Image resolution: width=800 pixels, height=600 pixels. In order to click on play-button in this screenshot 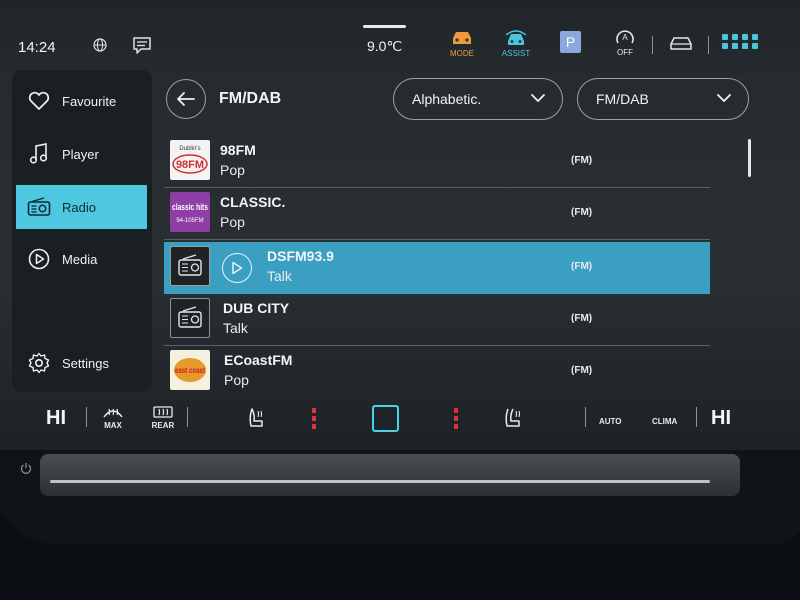, I will do `click(237, 268)`.